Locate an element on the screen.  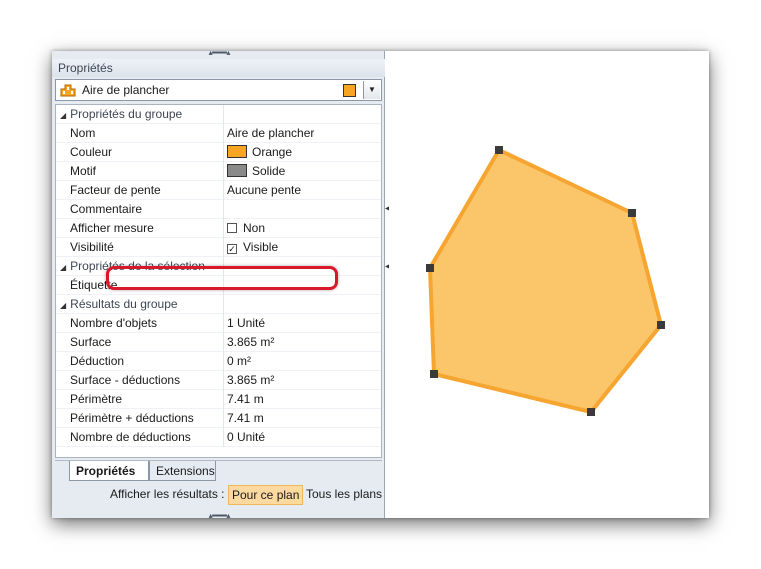
property-value: Solide is located at coordinates (269, 171).